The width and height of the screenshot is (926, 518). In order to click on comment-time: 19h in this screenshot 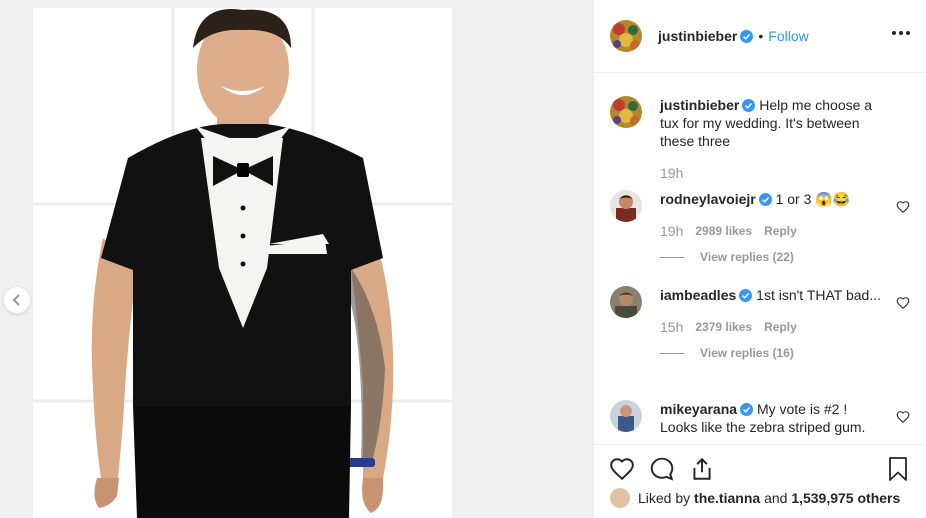, I will do `click(671, 231)`.